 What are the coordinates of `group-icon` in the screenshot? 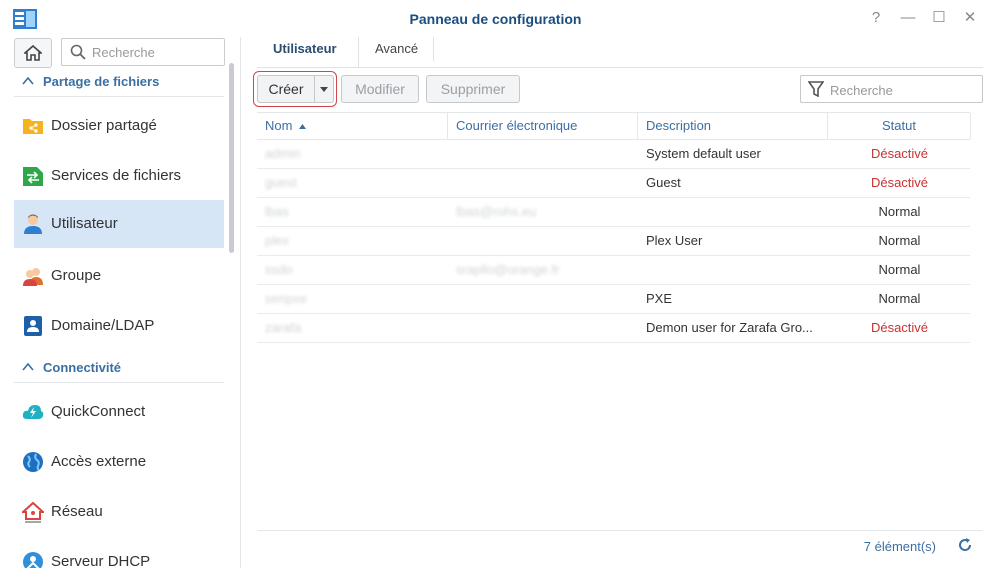 It's located at (33, 277).